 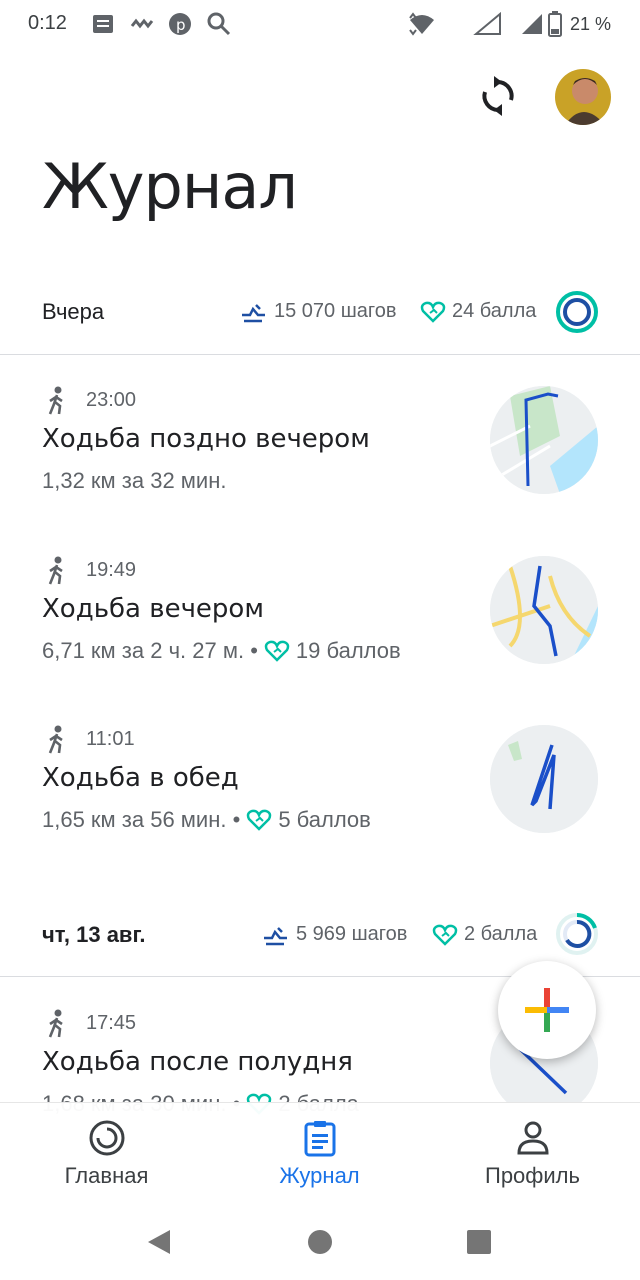 What do you see at coordinates (532, 24) in the screenshot?
I see `signal-icon` at bounding box center [532, 24].